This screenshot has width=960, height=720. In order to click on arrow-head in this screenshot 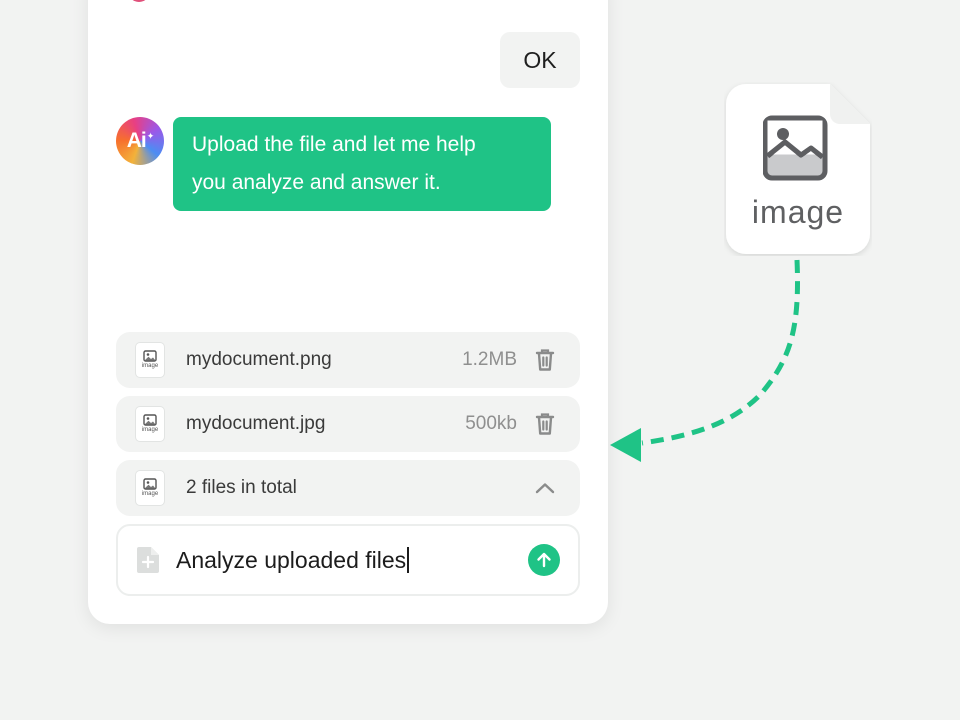, I will do `click(625, 445)`.